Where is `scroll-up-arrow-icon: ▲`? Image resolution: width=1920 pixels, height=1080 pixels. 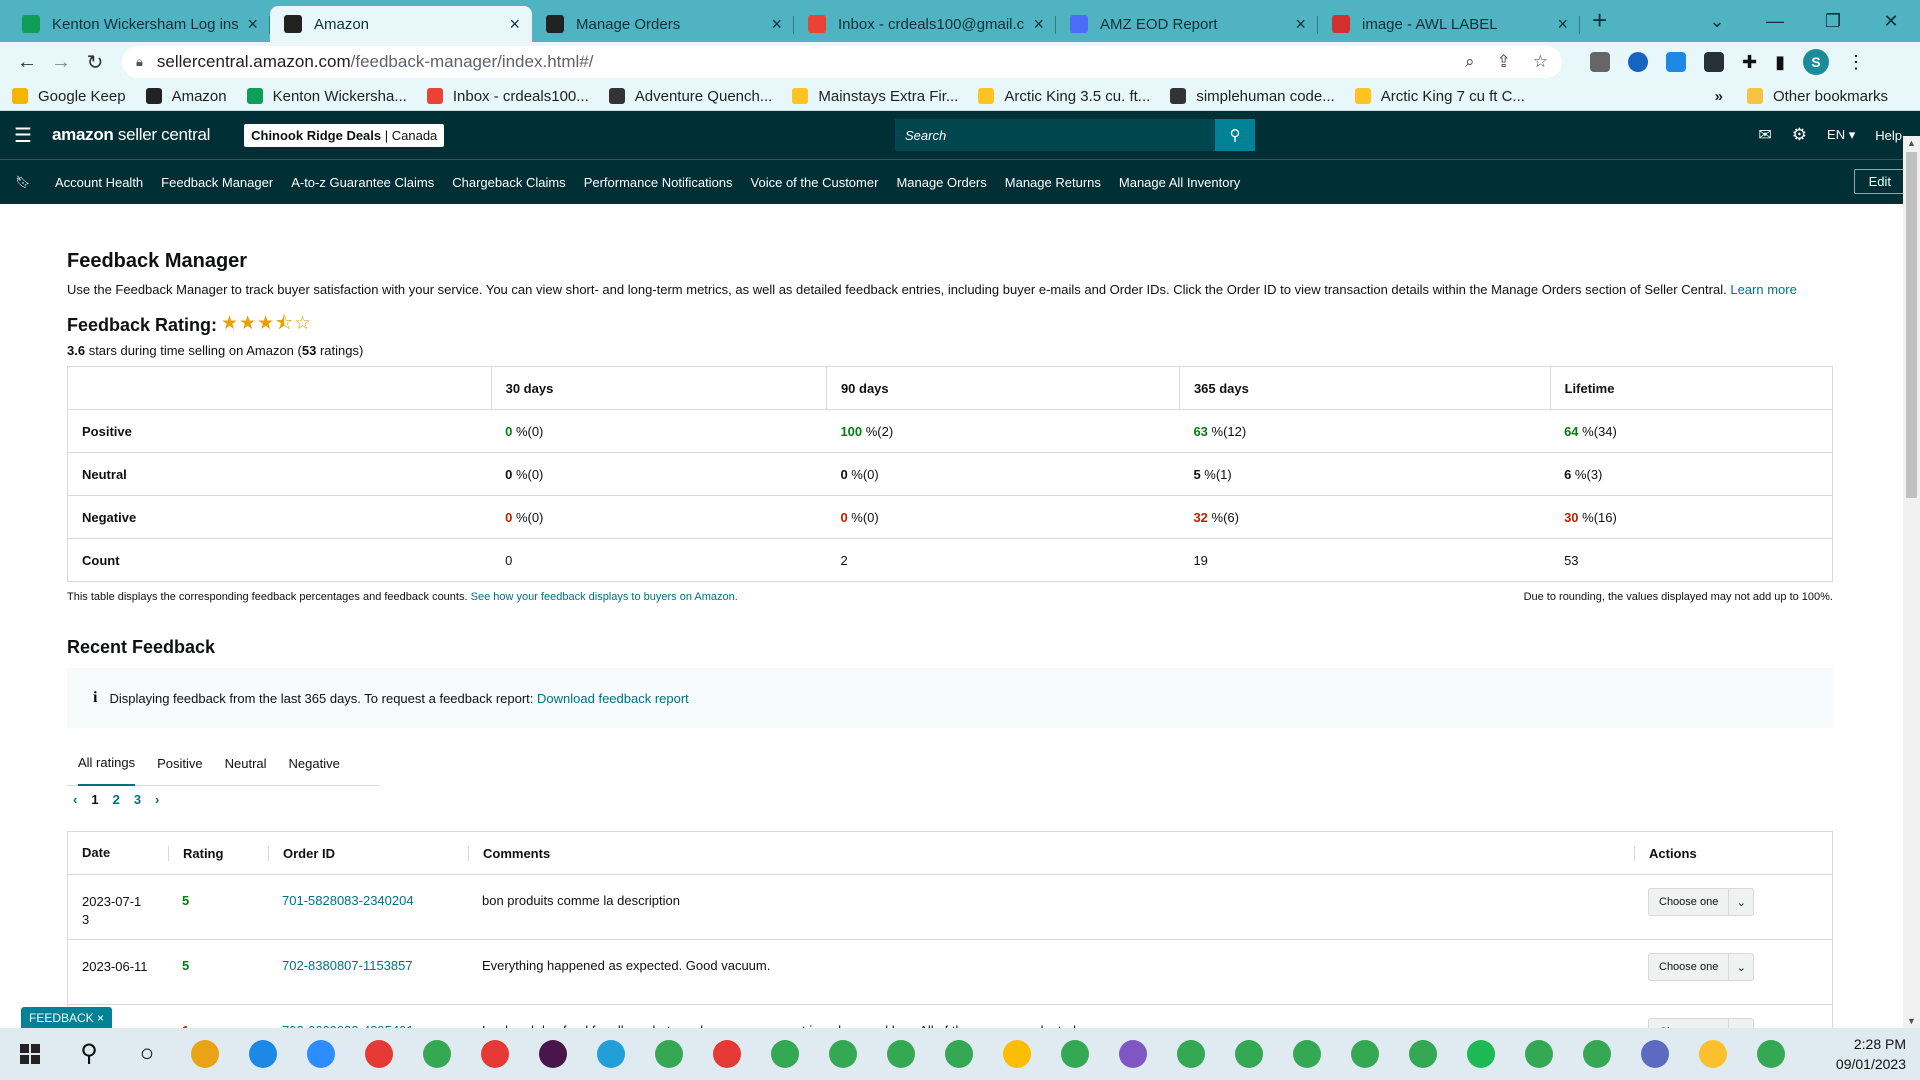 scroll-up-arrow-icon: ▲ is located at coordinates (1911, 143).